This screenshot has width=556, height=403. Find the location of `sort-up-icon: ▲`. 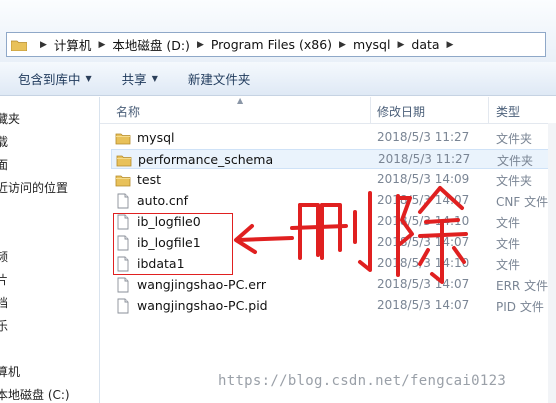

sort-up-icon: ▲ is located at coordinates (240, 100).